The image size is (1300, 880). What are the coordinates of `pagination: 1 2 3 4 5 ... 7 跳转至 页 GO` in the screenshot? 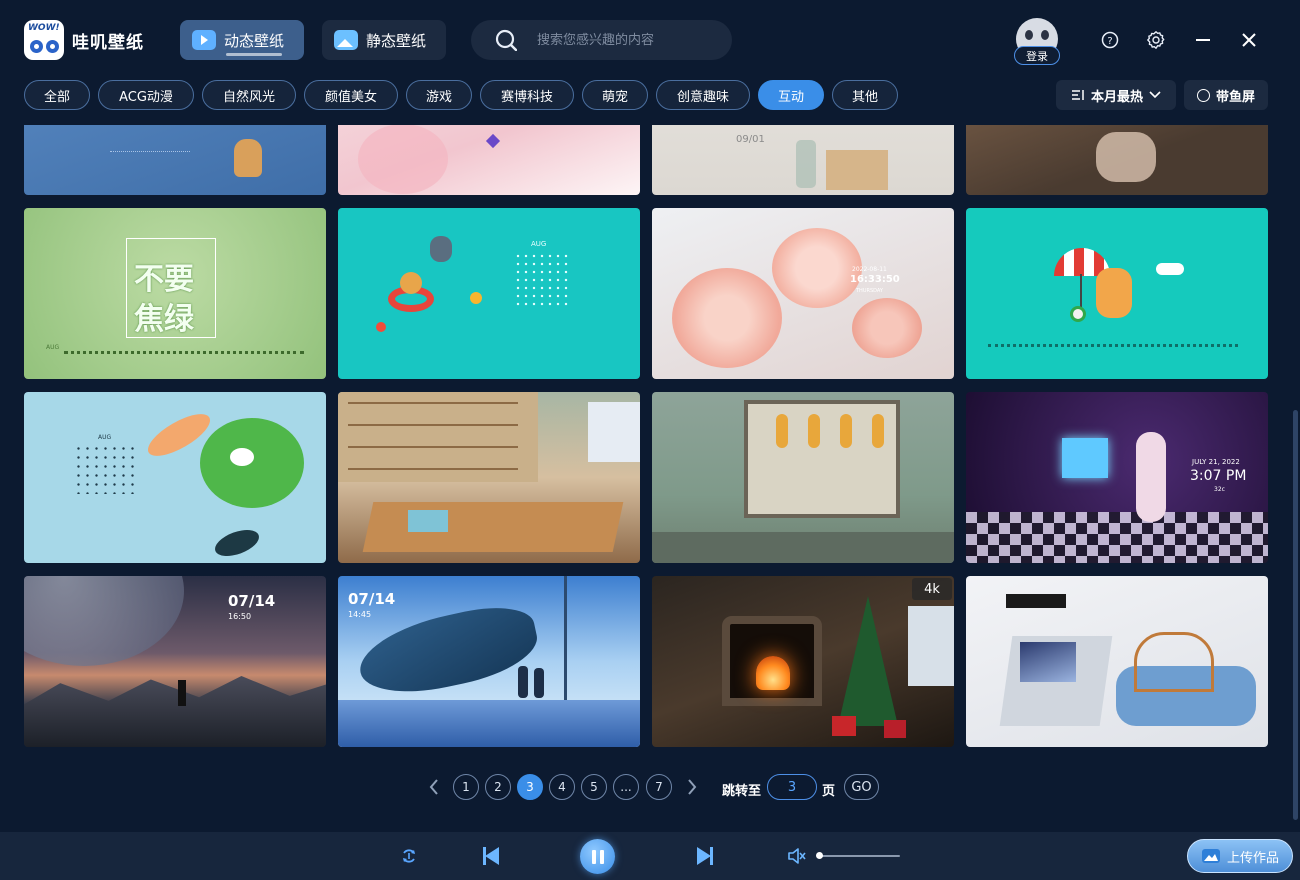 It's located at (650, 788).